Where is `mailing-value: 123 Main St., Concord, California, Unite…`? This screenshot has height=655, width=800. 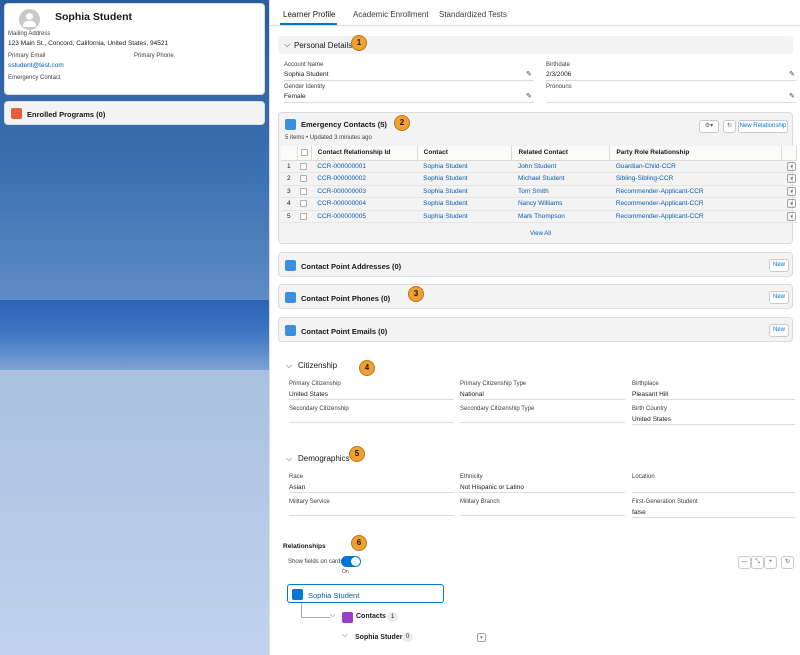 mailing-value: 123 Main St., Concord, California, Unite… is located at coordinates (88, 43).